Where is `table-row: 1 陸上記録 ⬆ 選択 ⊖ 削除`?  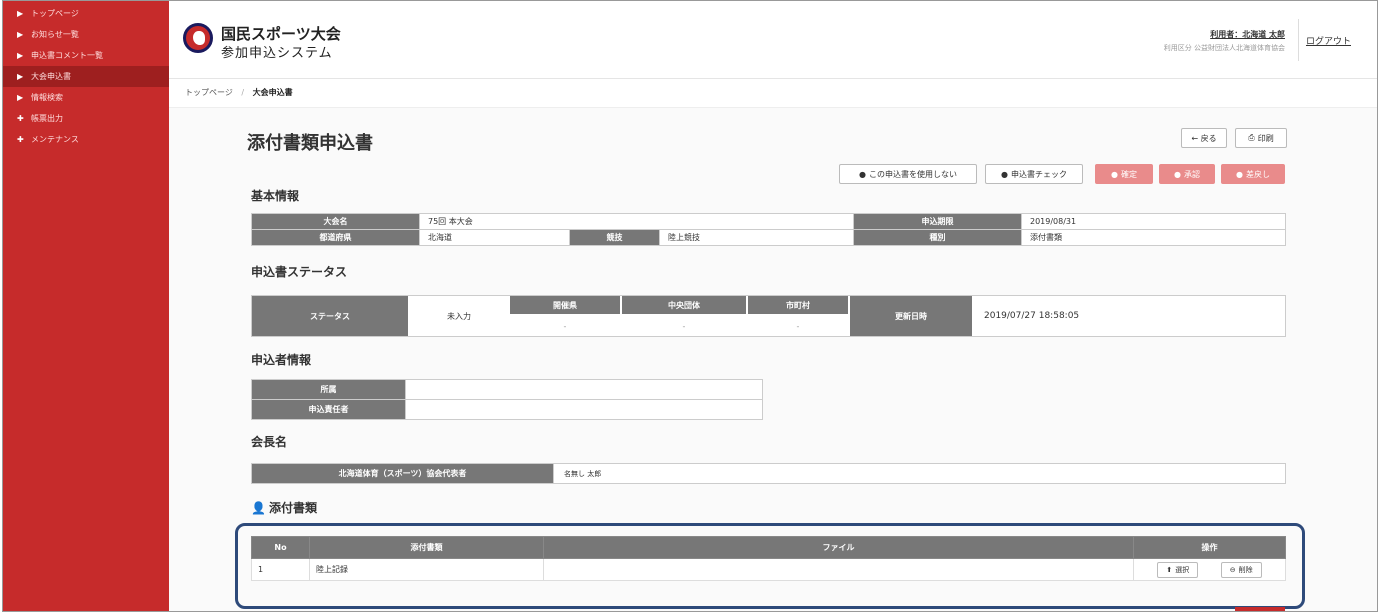
table-row: 1 陸上記録 ⬆ 選択 ⊖ 削除 is located at coordinates (768, 569).